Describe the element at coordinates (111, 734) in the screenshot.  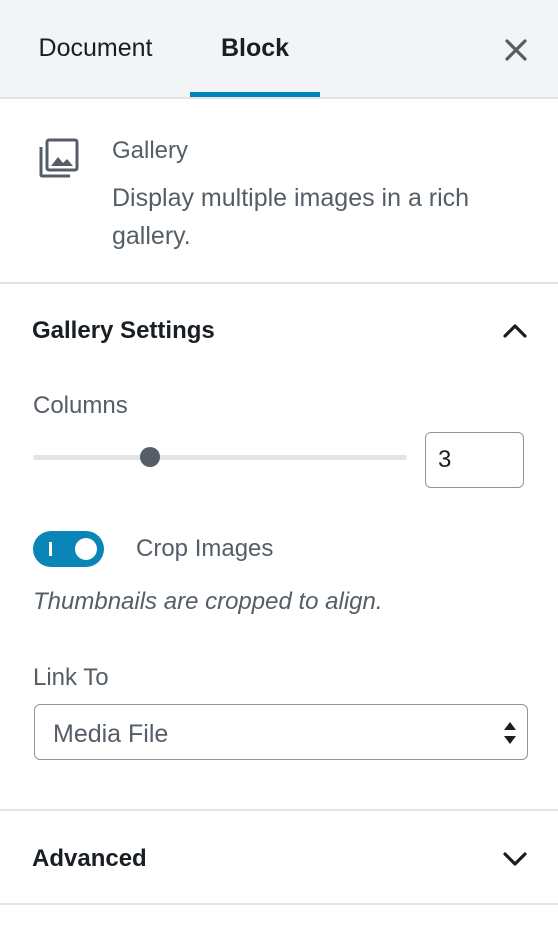
I see `link-to-selected-value: Media File` at that location.